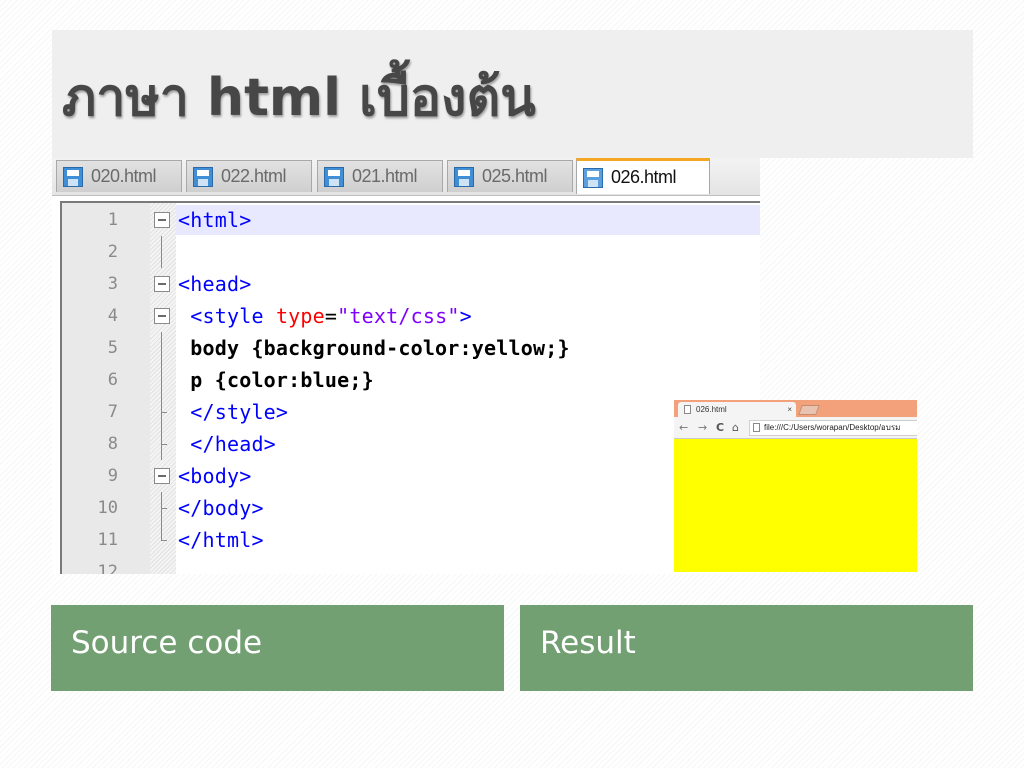 This screenshot has width=1024, height=768. I want to click on result-caption-text: Result, so click(588, 643).